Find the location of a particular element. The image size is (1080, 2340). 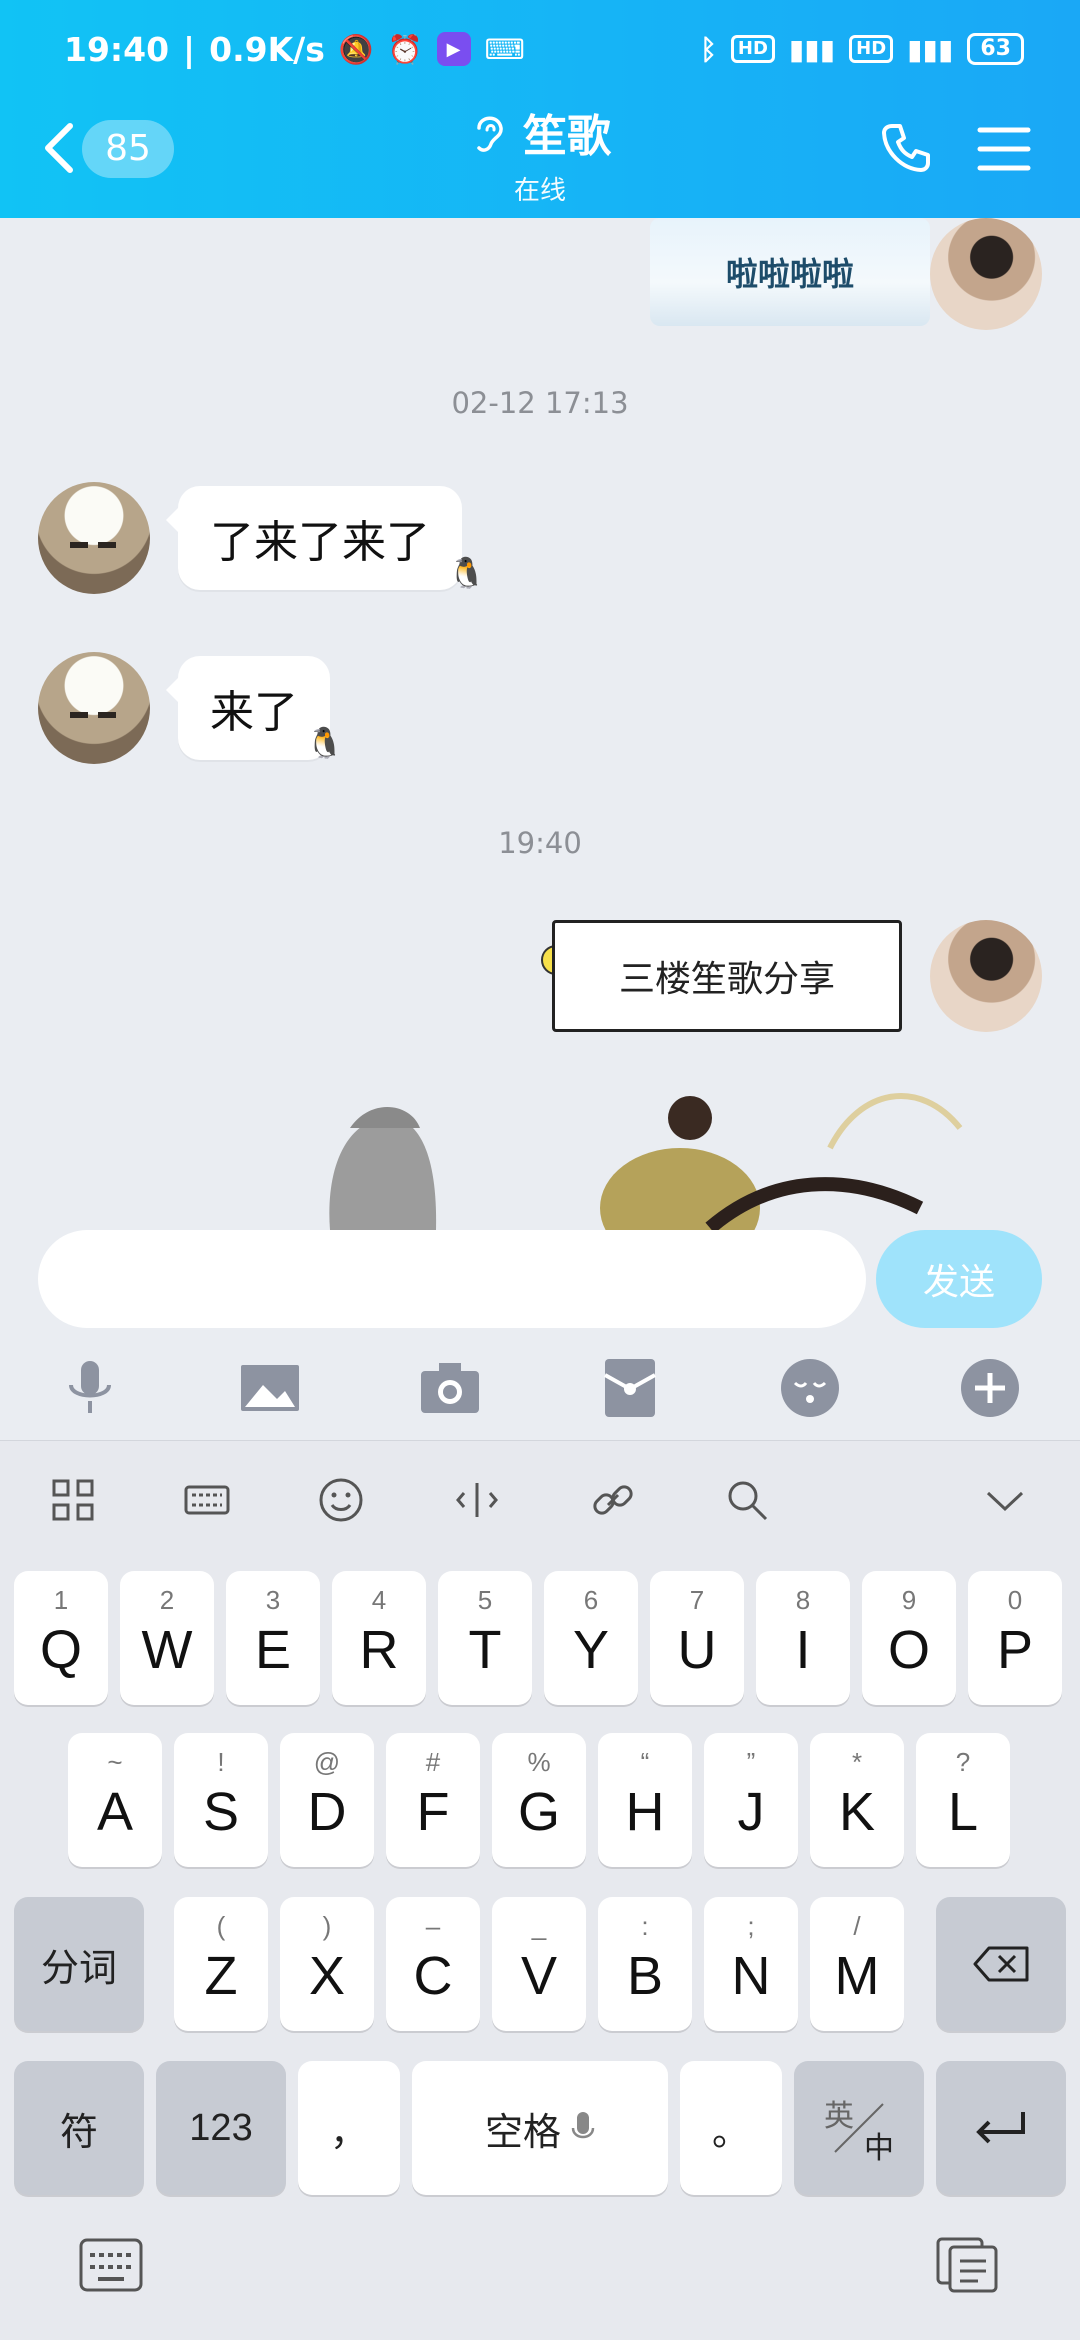

sticker-message-top: 啦啦啦啦 is located at coordinates (790, 272).